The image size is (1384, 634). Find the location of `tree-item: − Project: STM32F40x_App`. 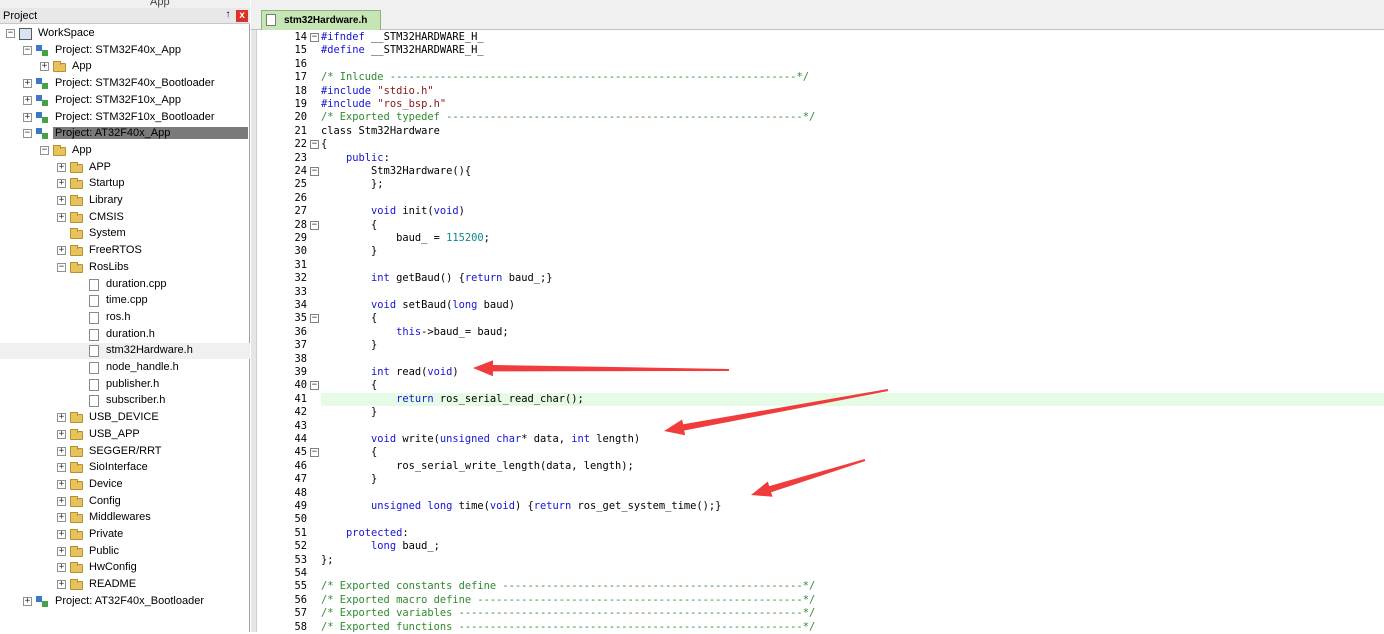

tree-item: − Project: STM32F40x_App is located at coordinates (125, 51).